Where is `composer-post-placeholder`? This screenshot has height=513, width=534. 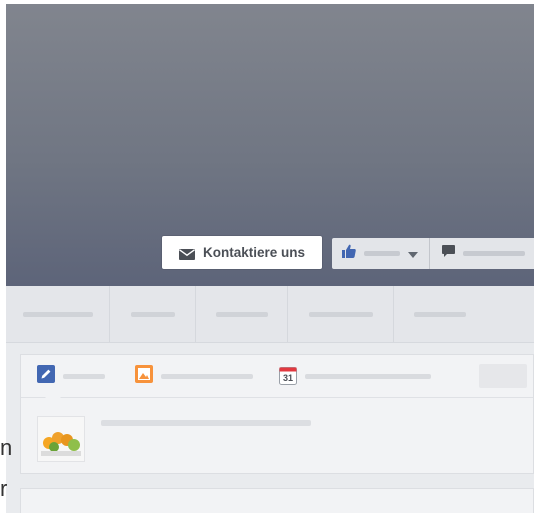 composer-post-placeholder is located at coordinates (503, 376).